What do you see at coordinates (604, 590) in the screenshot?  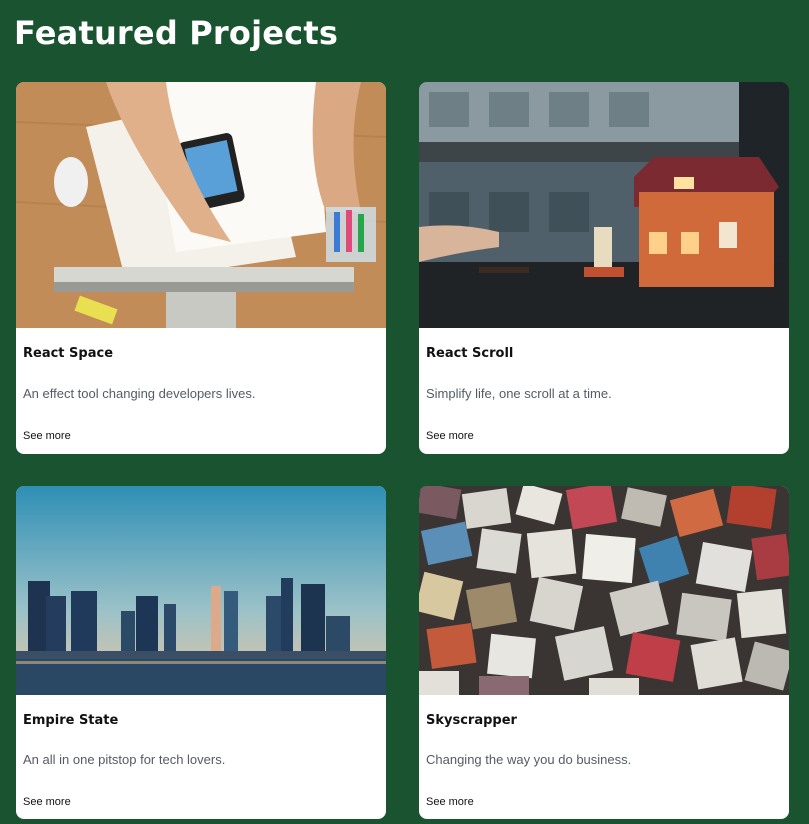 I see `project-image-bricks` at bounding box center [604, 590].